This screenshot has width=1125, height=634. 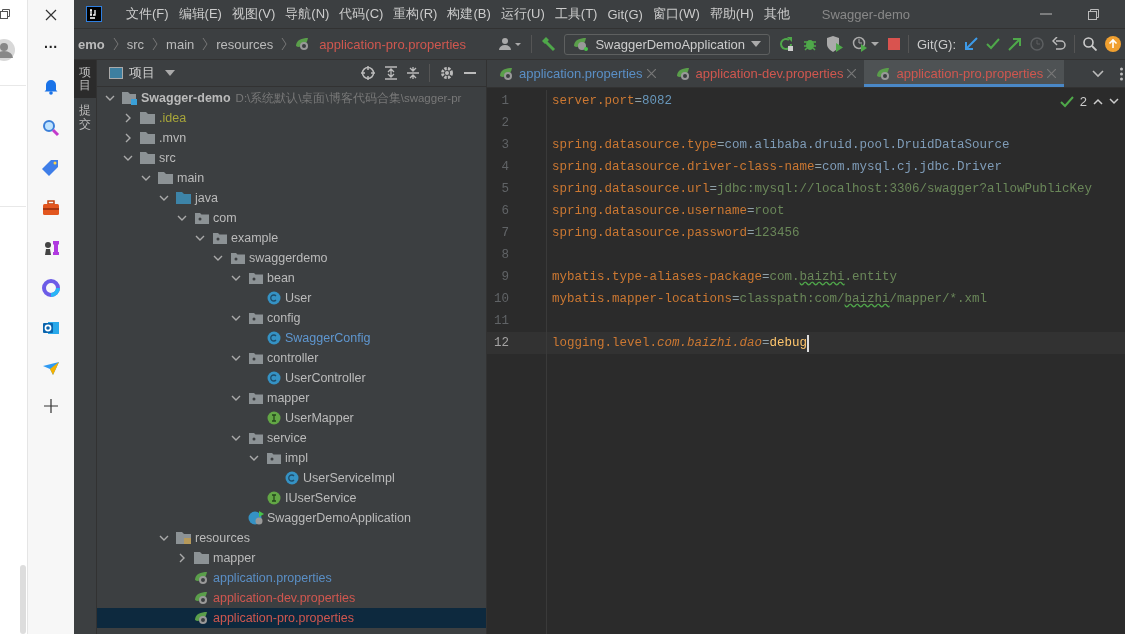 What do you see at coordinates (291, 238) in the screenshot?
I see `tree-item: example` at bounding box center [291, 238].